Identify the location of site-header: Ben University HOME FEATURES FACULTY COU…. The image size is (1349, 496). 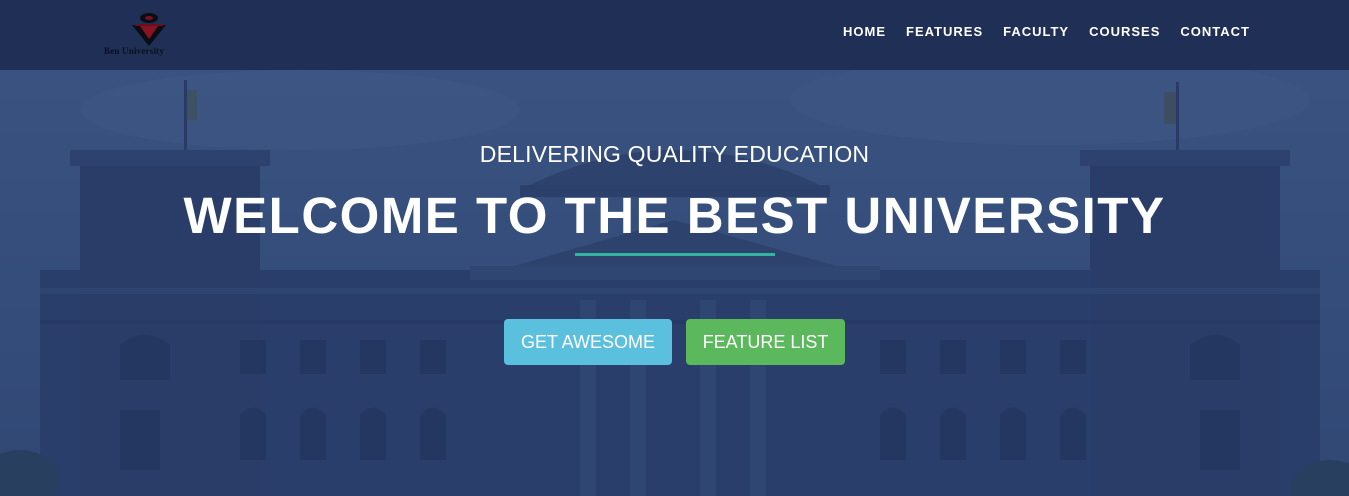
(674, 35).